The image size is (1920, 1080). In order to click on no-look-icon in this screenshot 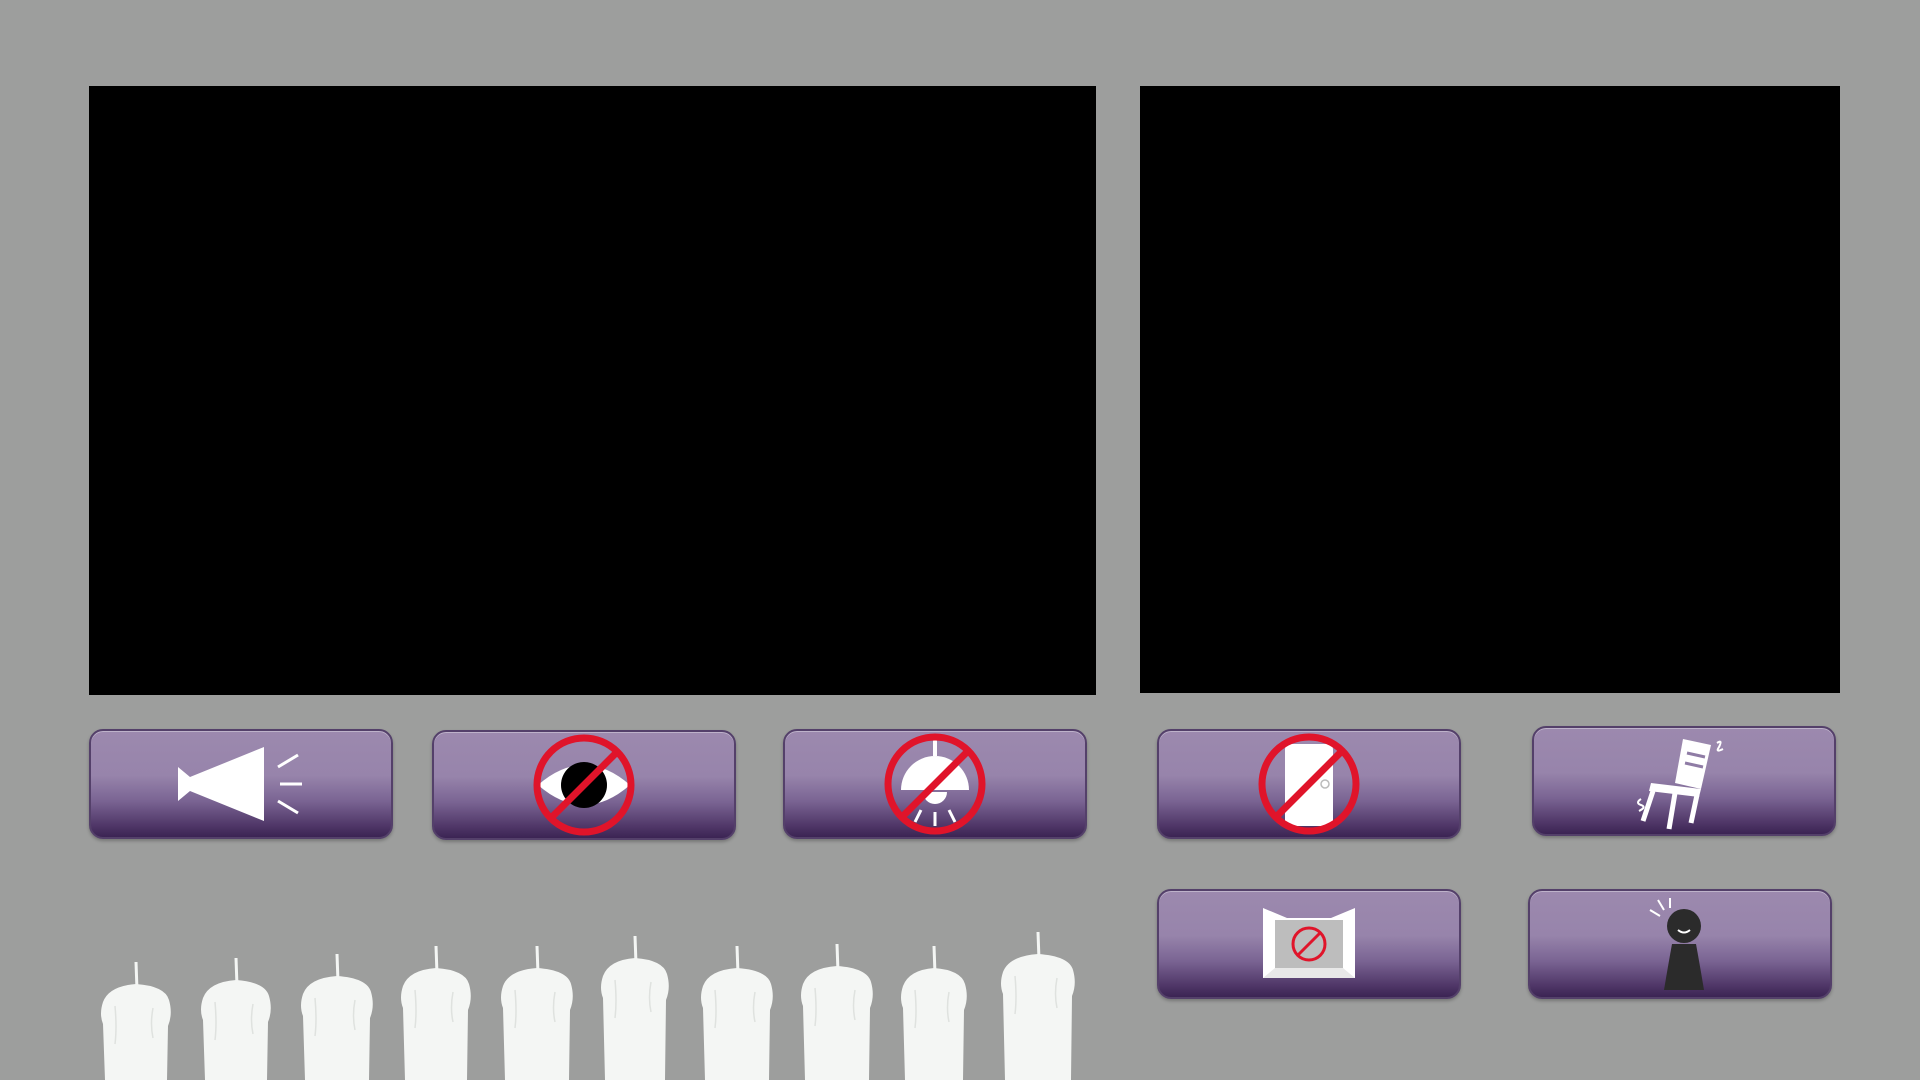, I will do `click(584, 785)`.